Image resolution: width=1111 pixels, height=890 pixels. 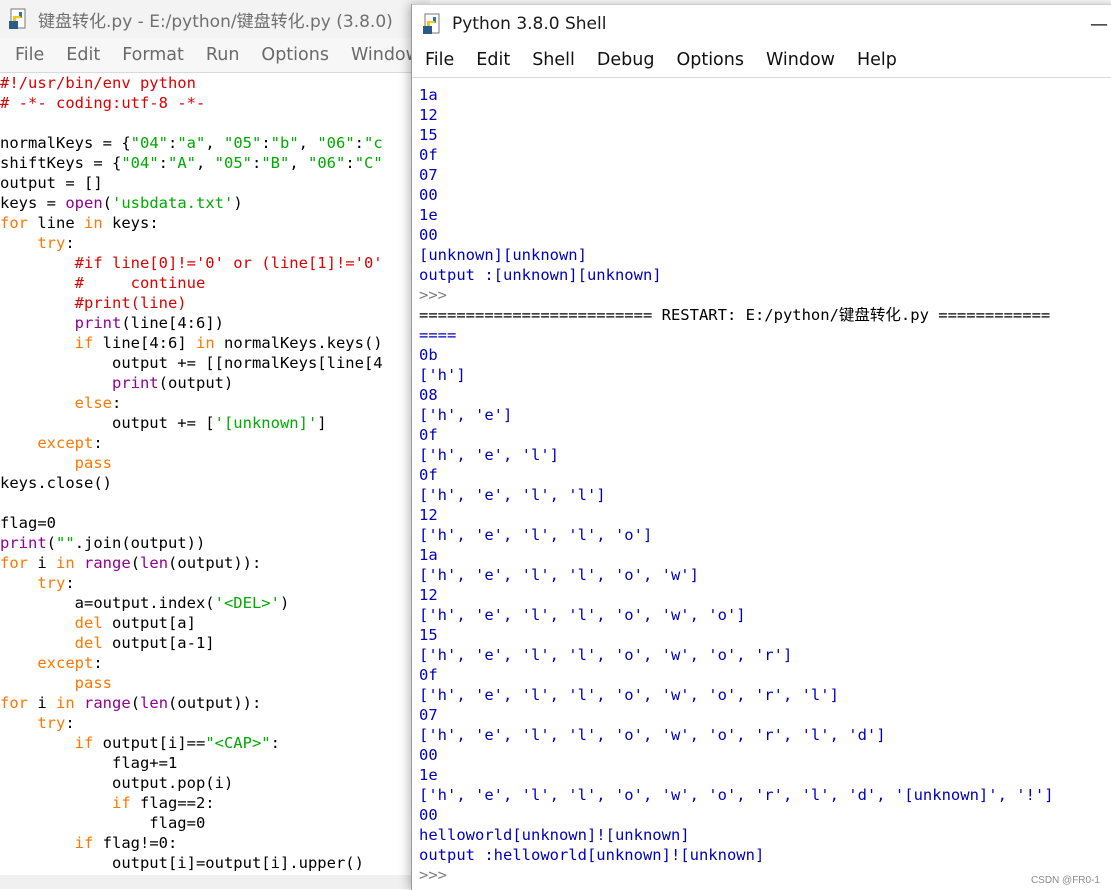 I want to click on code-line: for i in range(len(output)):, so click(x=191, y=563).